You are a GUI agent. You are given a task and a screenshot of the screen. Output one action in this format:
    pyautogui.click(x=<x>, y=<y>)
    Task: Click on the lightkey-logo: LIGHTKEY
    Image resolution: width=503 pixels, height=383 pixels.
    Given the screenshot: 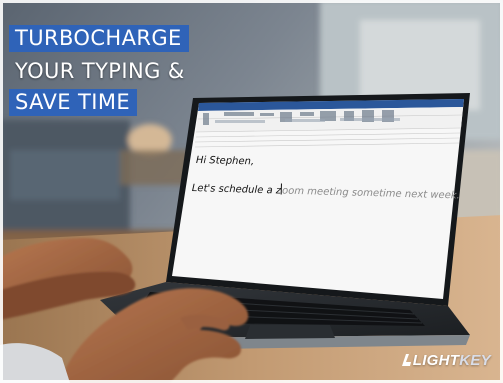 What is the action you would take?
    pyautogui.click(x=446, y=360)
    